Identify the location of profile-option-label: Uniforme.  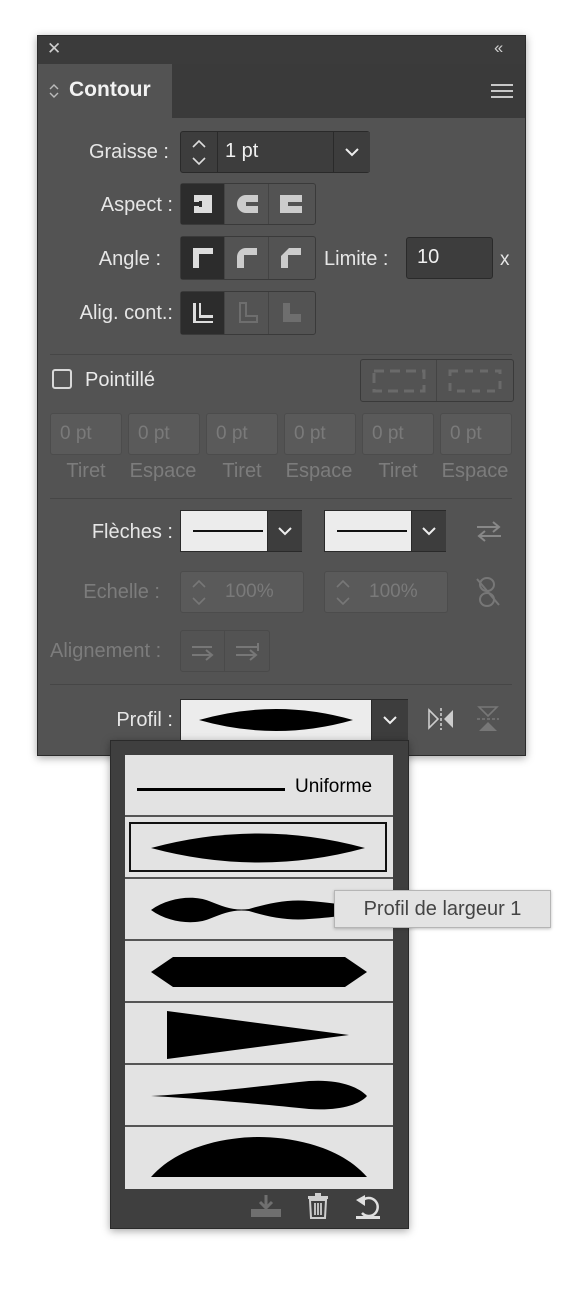
(334, 786).